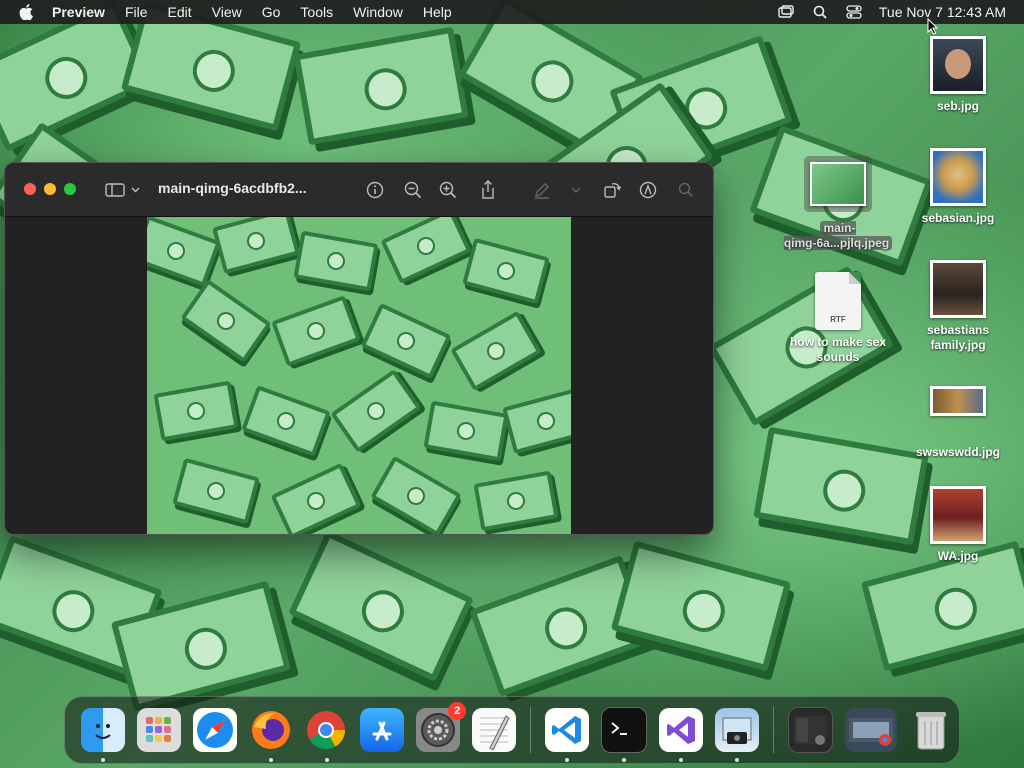 The height and width of the screenshot is (768, 1024). What do you see at coordinates (375, 190) in the screenshot?
I see `info-button` at bounding box center [375, 190].